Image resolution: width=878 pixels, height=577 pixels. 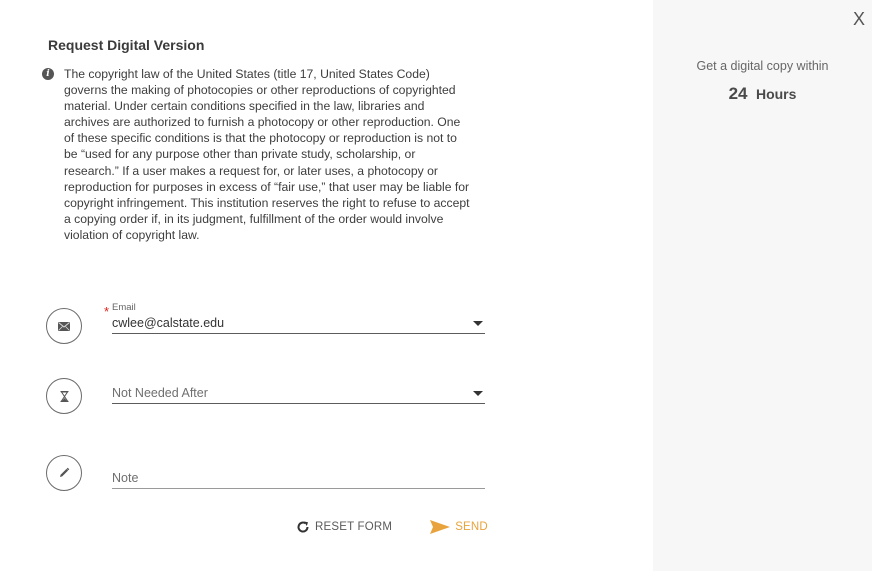 I want to click on email-field: Email cwlee@calstate.edu, so click(x=298, y=318).